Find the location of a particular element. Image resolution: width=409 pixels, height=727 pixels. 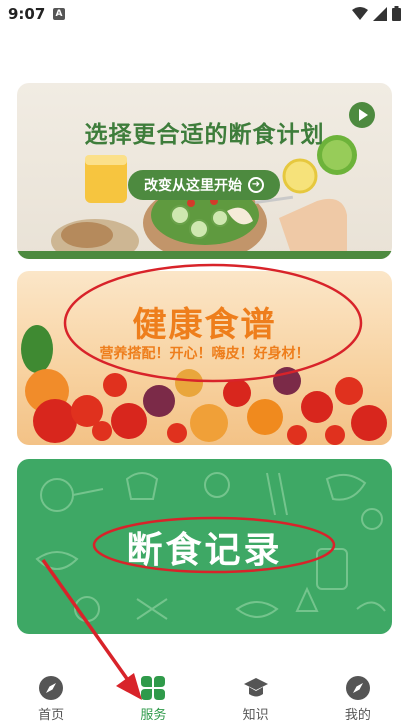

nav-item-mine: 我的 is located at coordinates (358, 696).